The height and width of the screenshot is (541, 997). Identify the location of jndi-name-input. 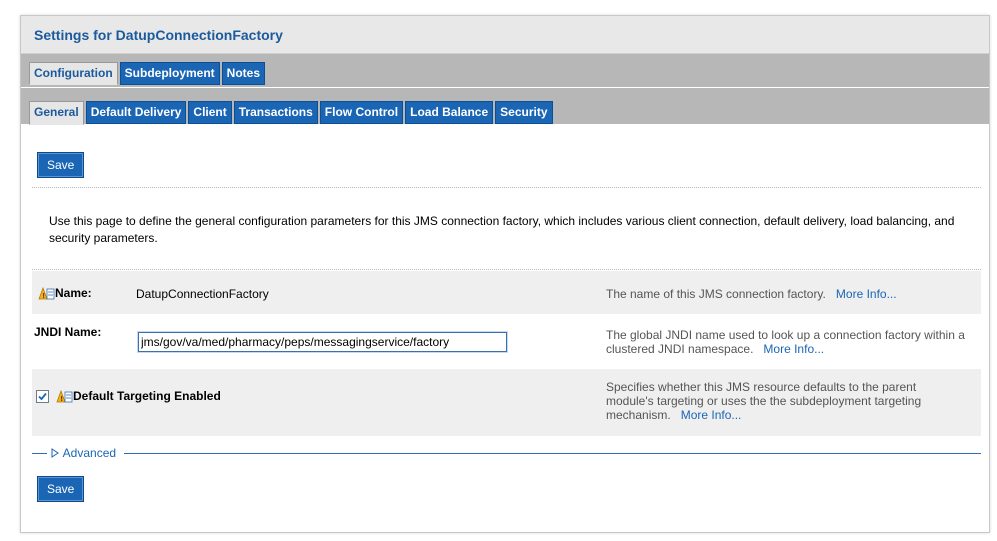
(322, 342).